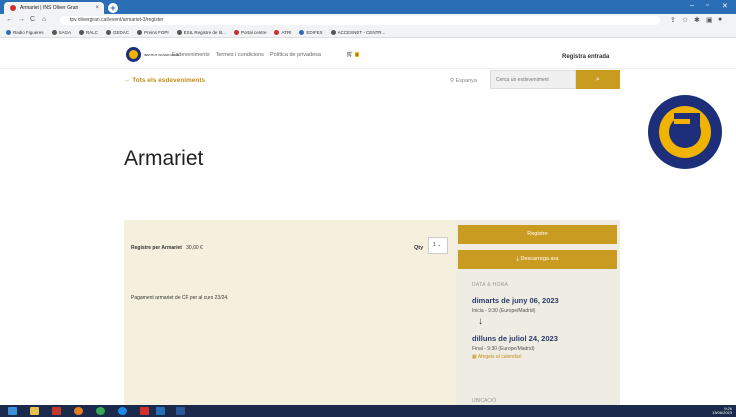  What do you see at coordinates (368, 411) in the screenshot?
I see `windows-taskbar: 9:26 13/06/2023` at bounding box center [368, 411].